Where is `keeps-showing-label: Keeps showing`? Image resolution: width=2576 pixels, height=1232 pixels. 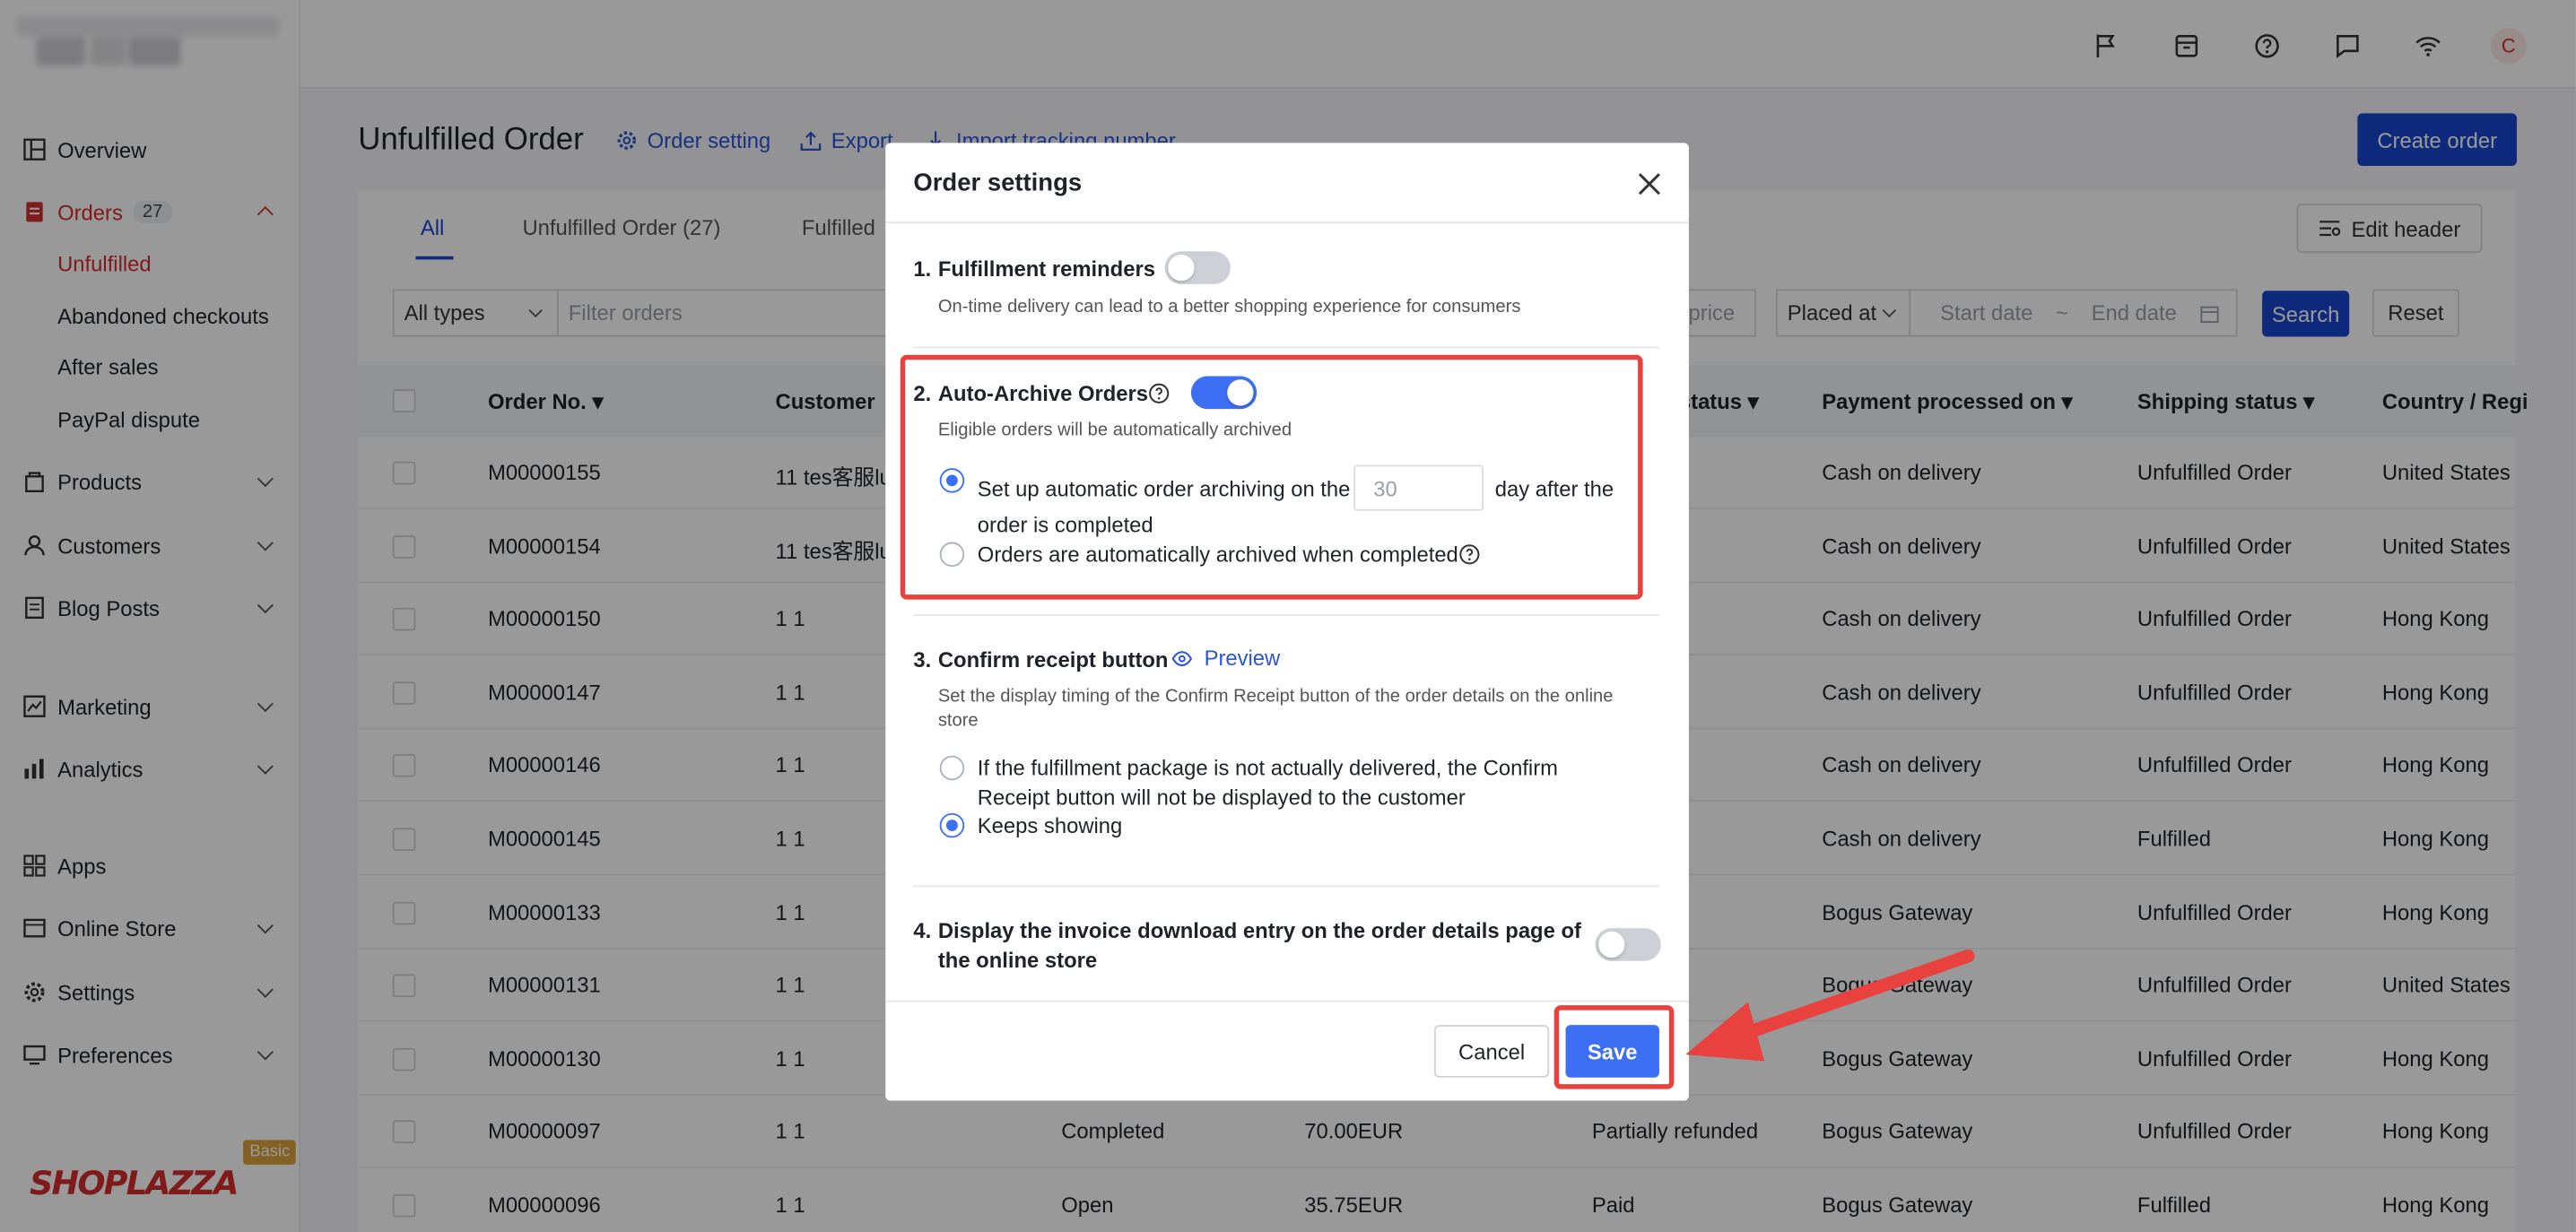
keeps-showing-label: Keeps showing is located at coordinates (1050, 825).